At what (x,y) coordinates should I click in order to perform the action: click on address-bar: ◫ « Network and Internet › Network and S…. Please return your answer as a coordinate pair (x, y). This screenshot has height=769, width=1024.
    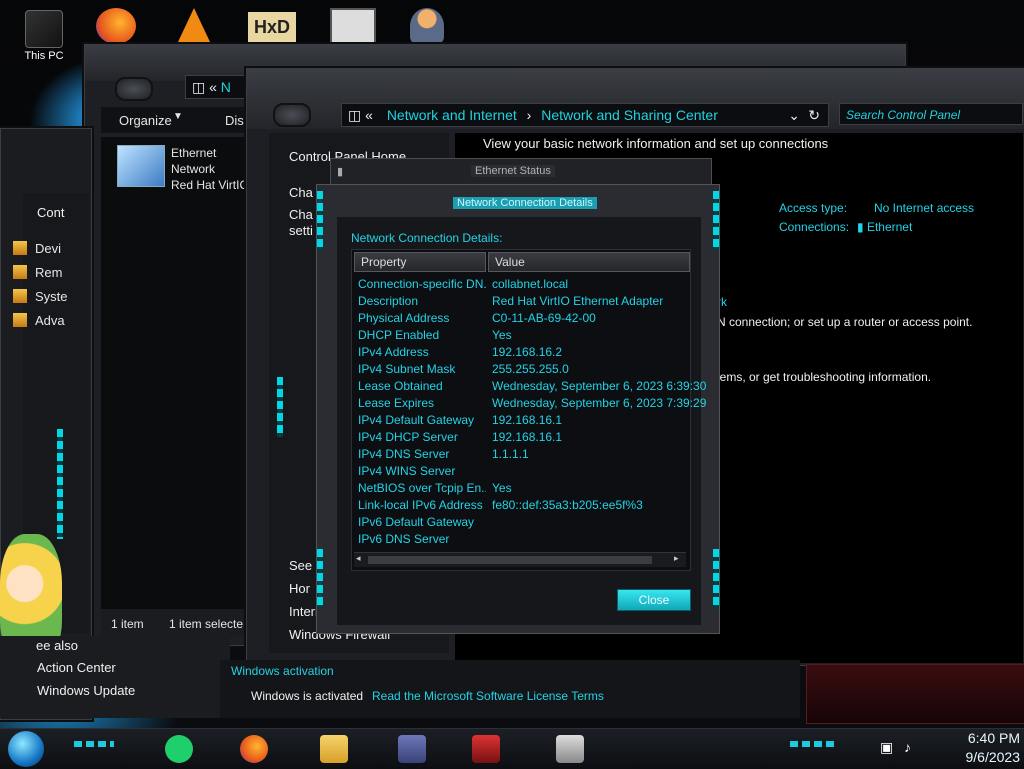
    Looking at the image, I should click on (585, 115).